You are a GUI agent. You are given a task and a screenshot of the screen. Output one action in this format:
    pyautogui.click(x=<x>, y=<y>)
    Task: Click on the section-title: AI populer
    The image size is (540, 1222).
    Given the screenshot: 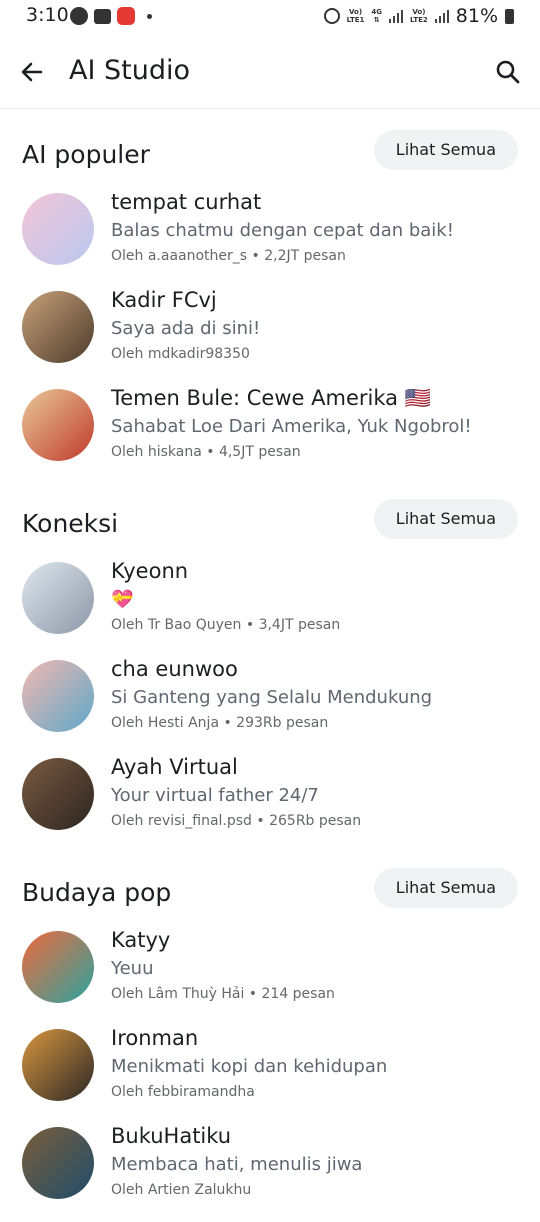 What is the action you would take?
    pyautogui.click(x=86, y=154)
    